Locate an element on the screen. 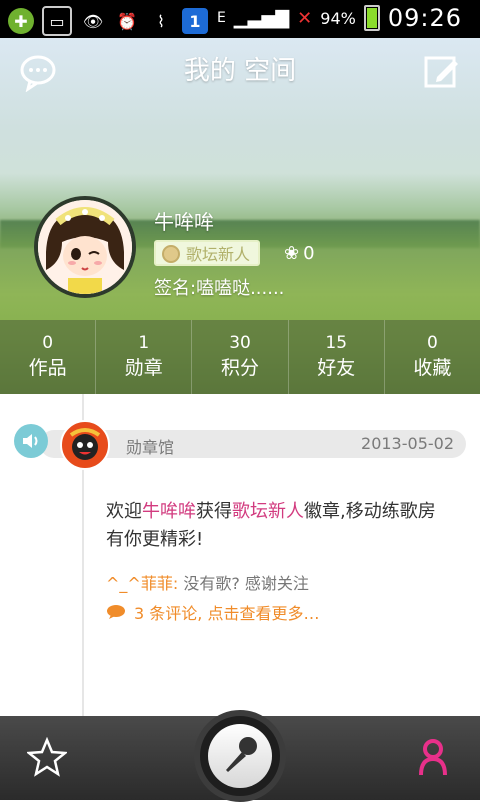 This screenshot has height=802, width=480. medal-icon is located at coordinates (171, 254).